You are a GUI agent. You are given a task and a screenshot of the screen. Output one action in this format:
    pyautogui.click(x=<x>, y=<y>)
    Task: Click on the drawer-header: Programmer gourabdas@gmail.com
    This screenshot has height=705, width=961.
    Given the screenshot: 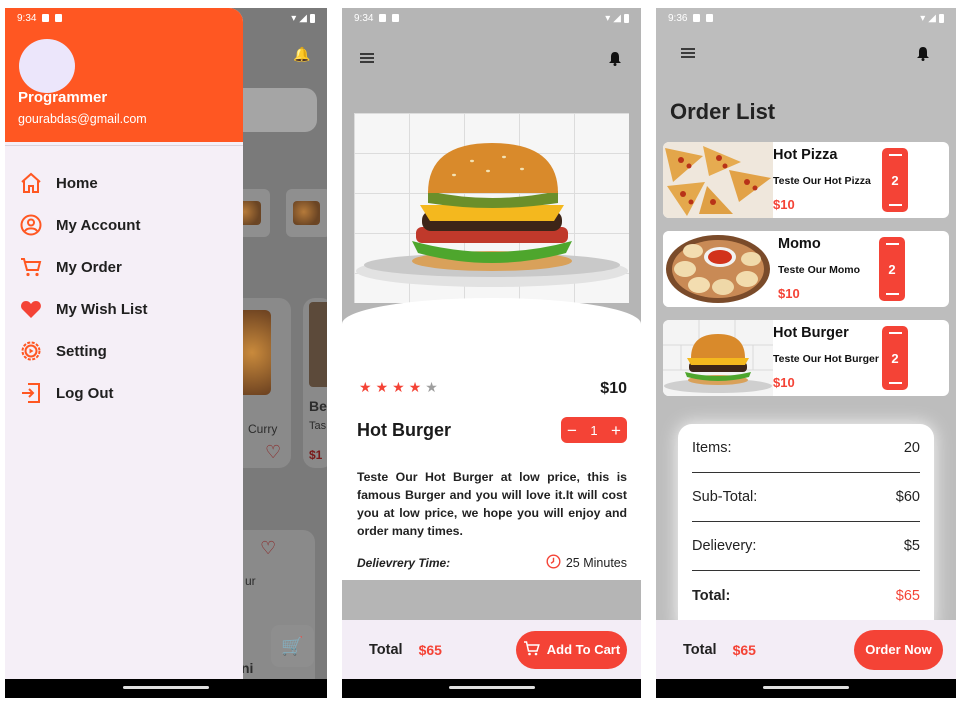 What is the action you would take?
    pyautogui.click(x=124, y=75)
    